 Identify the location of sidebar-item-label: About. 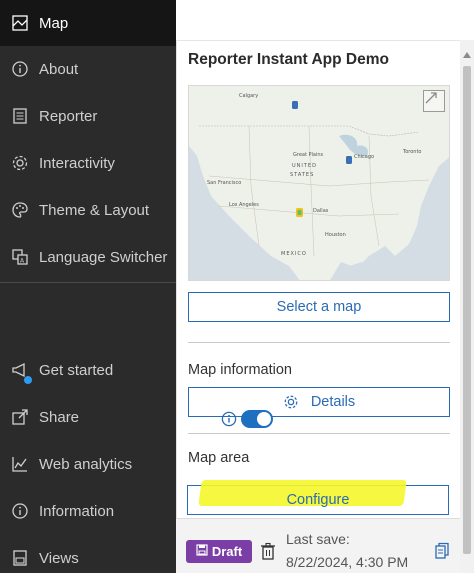
(59, 69).